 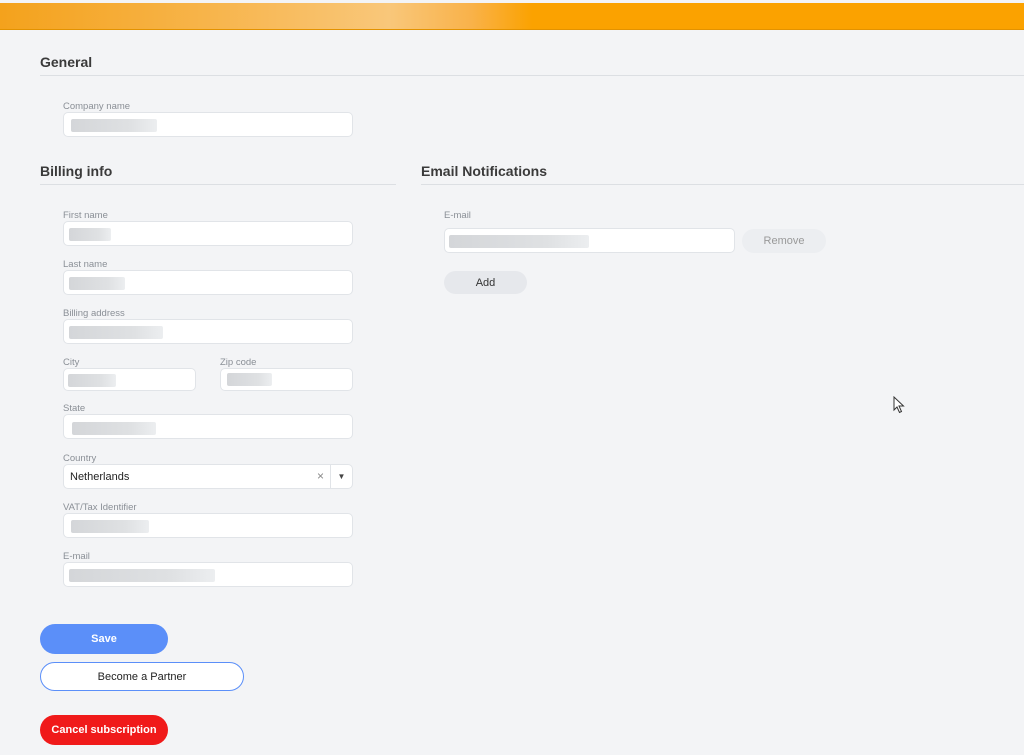 I want to click on billing-address-input, so click(x=208, y=331).